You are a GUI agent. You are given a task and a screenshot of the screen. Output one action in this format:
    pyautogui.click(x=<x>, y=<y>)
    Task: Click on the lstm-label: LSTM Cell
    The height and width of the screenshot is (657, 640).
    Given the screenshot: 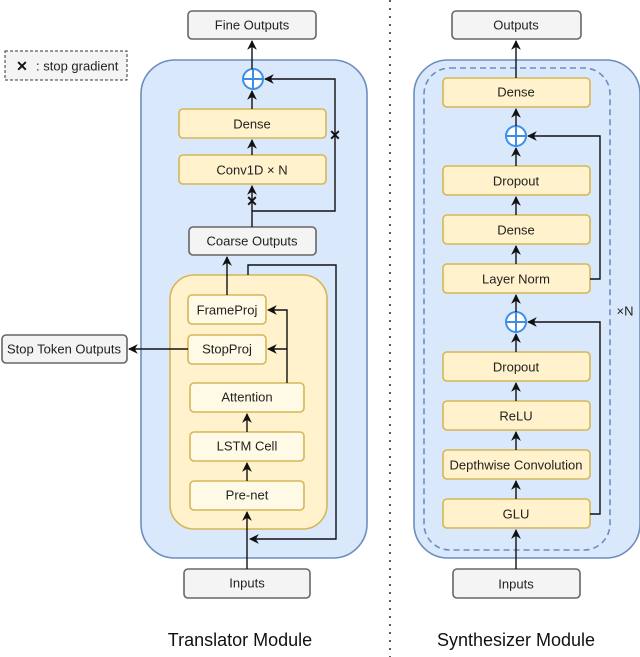 What is the action you would take?
    pyautogui.click(x=247, y=446)
    